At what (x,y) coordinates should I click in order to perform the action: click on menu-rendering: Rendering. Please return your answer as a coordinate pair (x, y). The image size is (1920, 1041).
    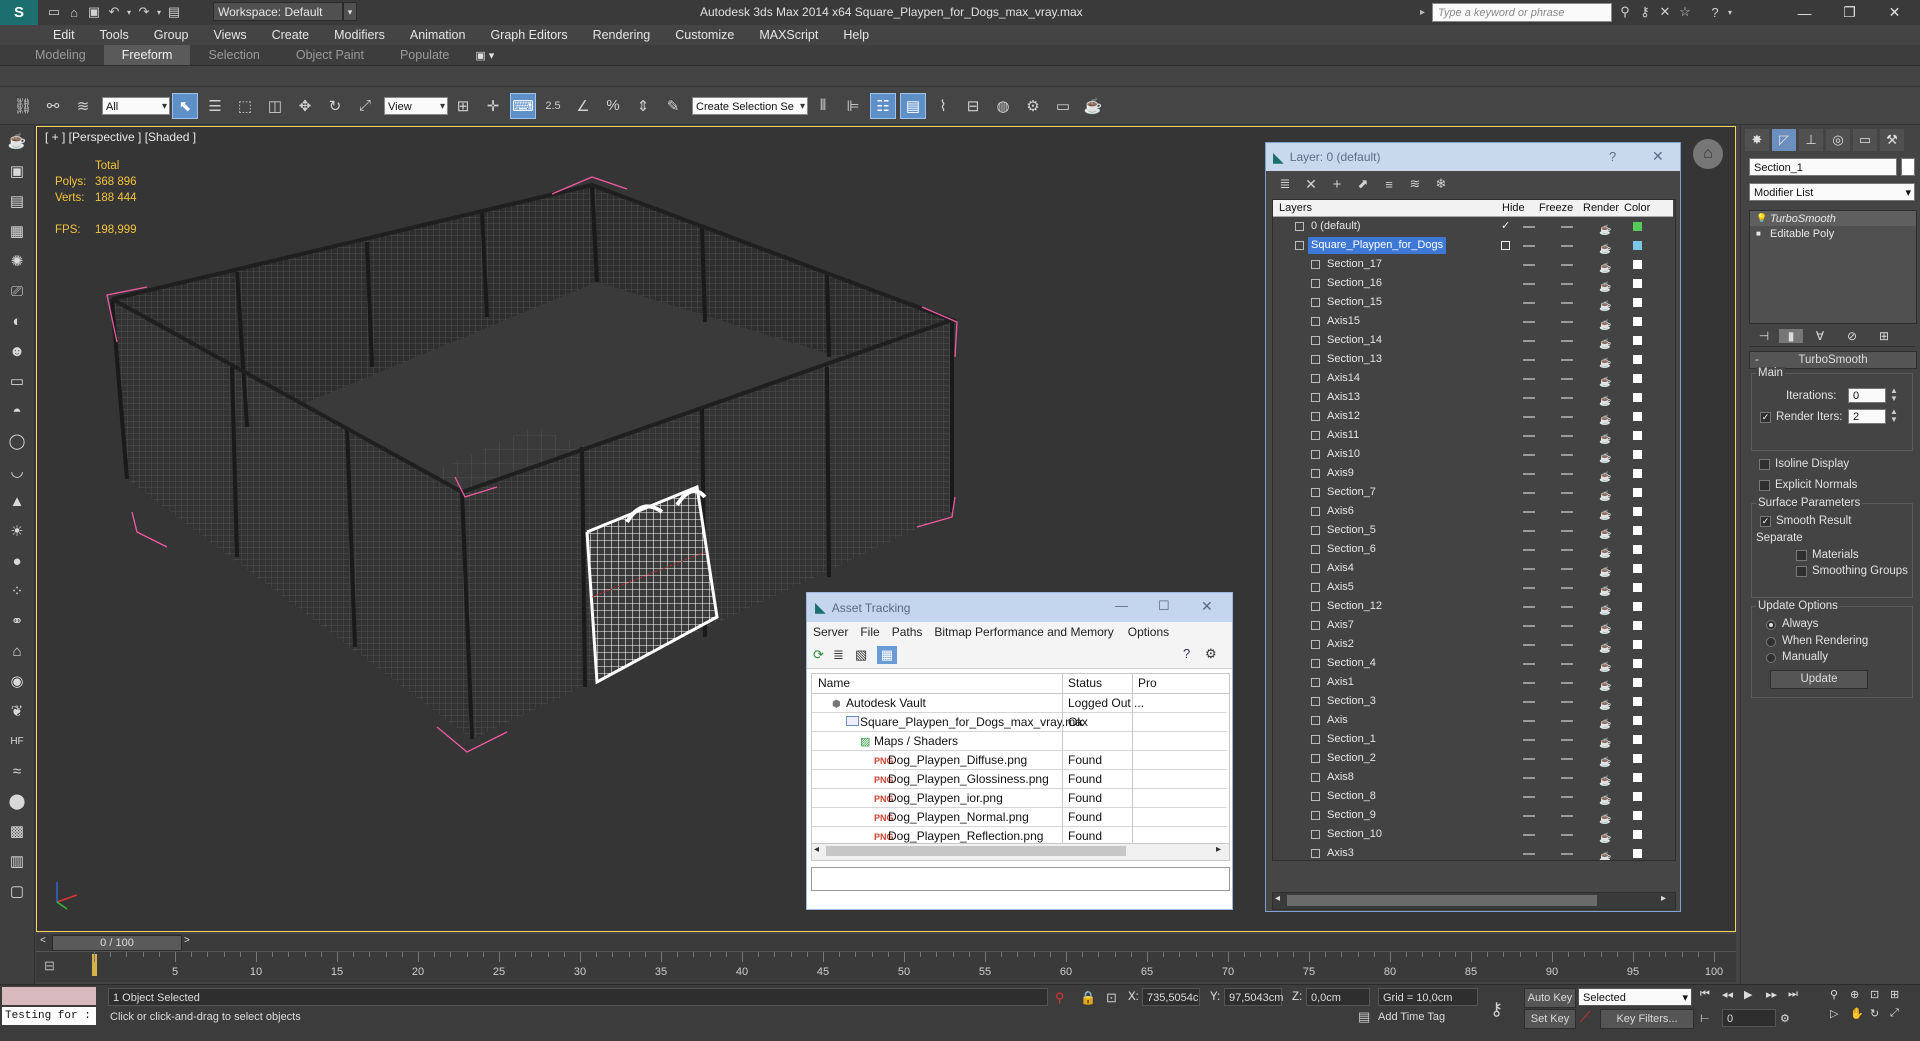
    Looking at the image, I should click on (621, 35).